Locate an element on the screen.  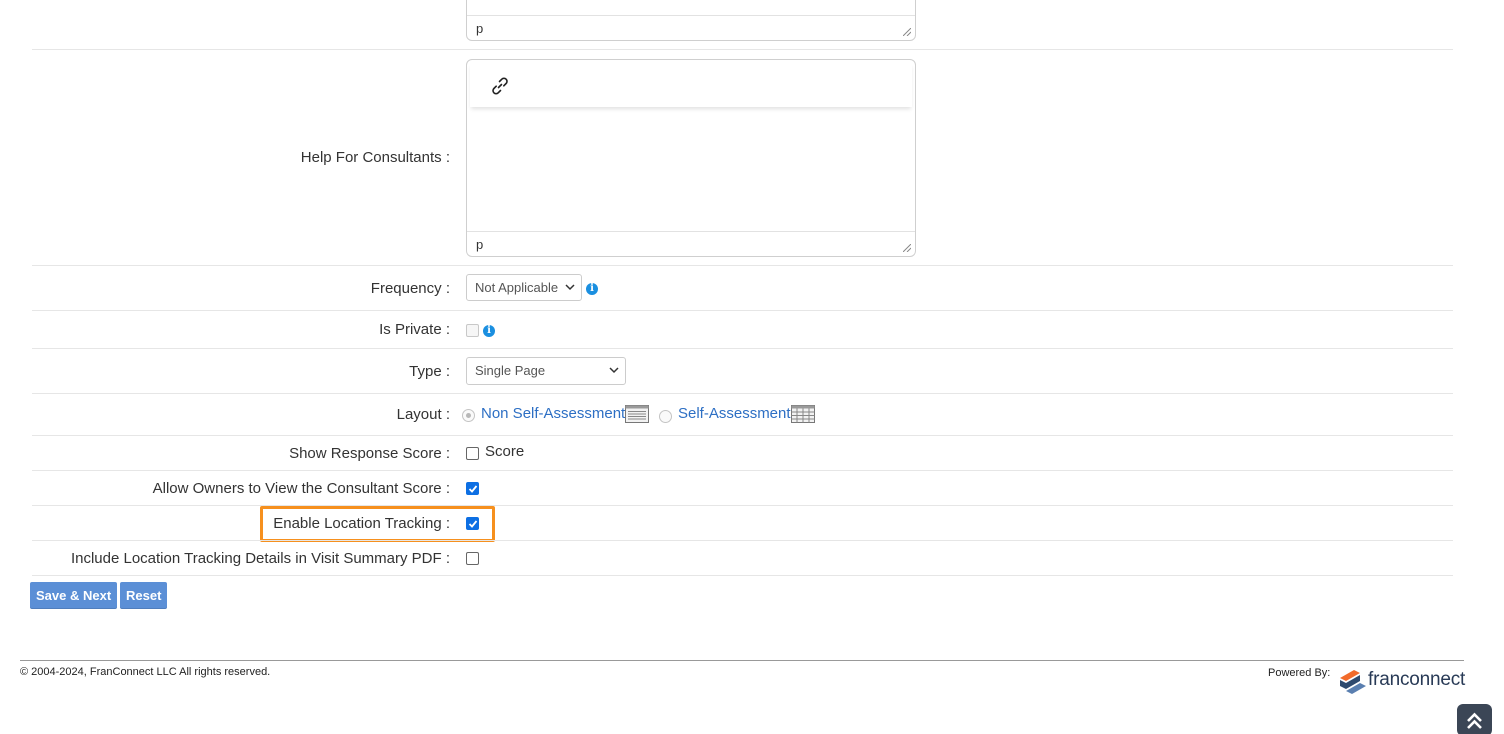
help-for-consultants-editor: p is located at coordinates (691, 158).